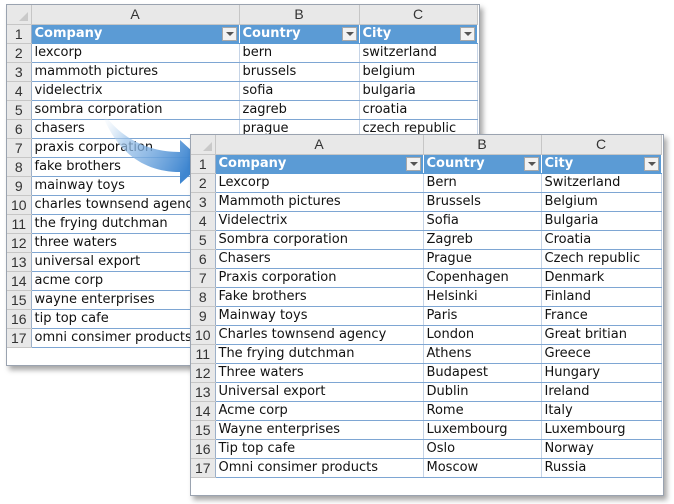  What do you see at coordinates (601, 411) in the screenshot?
I see `data-cell: Italy` at bounding box center [601, 411].